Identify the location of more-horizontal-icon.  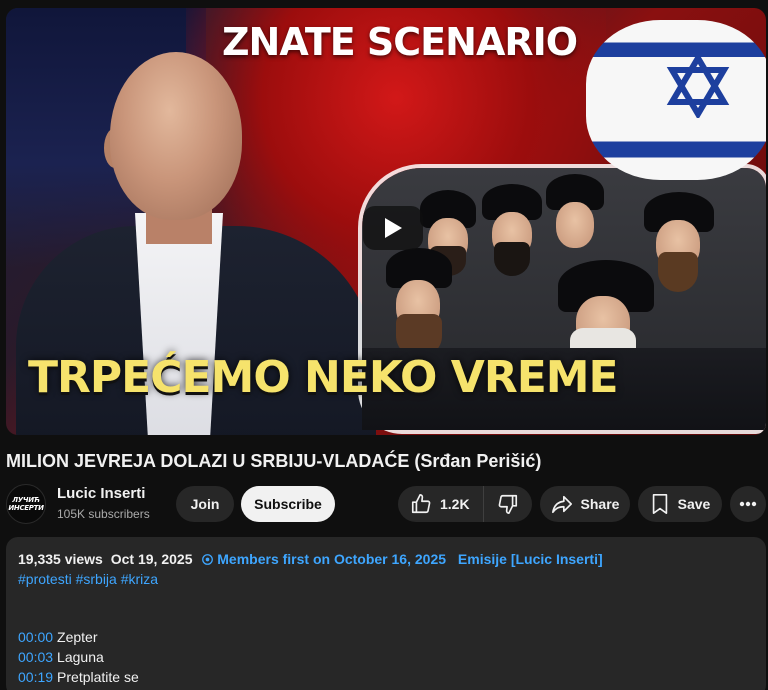
(748, 504).